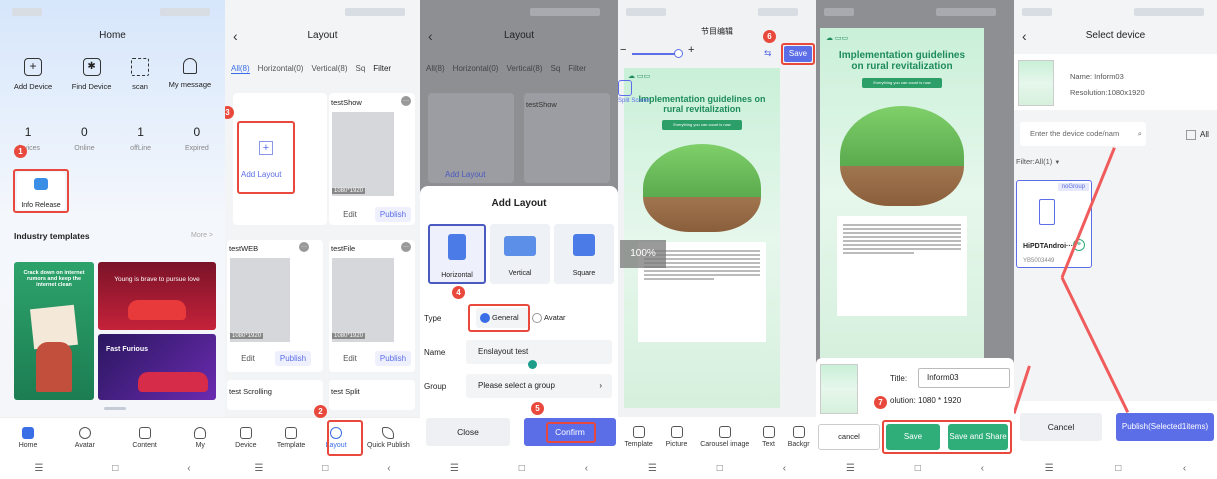 This screenshot has height=479, width=1217. What do you see at coordinates (112, 437) in the screenshot?
I see `bottom-tab-bar: Home Avatar Content My` at bounding box center [112, 437].